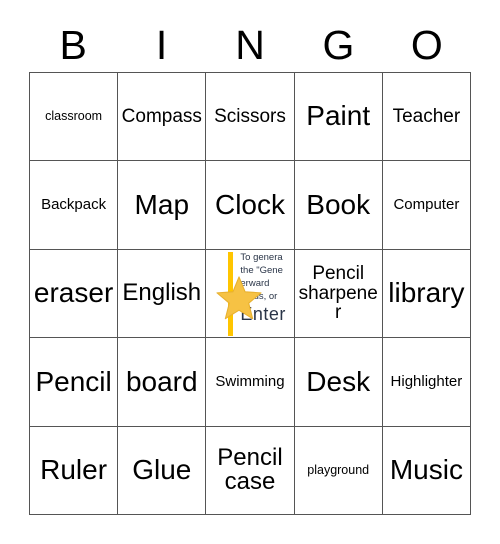 This screenshot has height=544, width=500. I want to click on bingo-cell-r5c5: Music, so click(426, 470).